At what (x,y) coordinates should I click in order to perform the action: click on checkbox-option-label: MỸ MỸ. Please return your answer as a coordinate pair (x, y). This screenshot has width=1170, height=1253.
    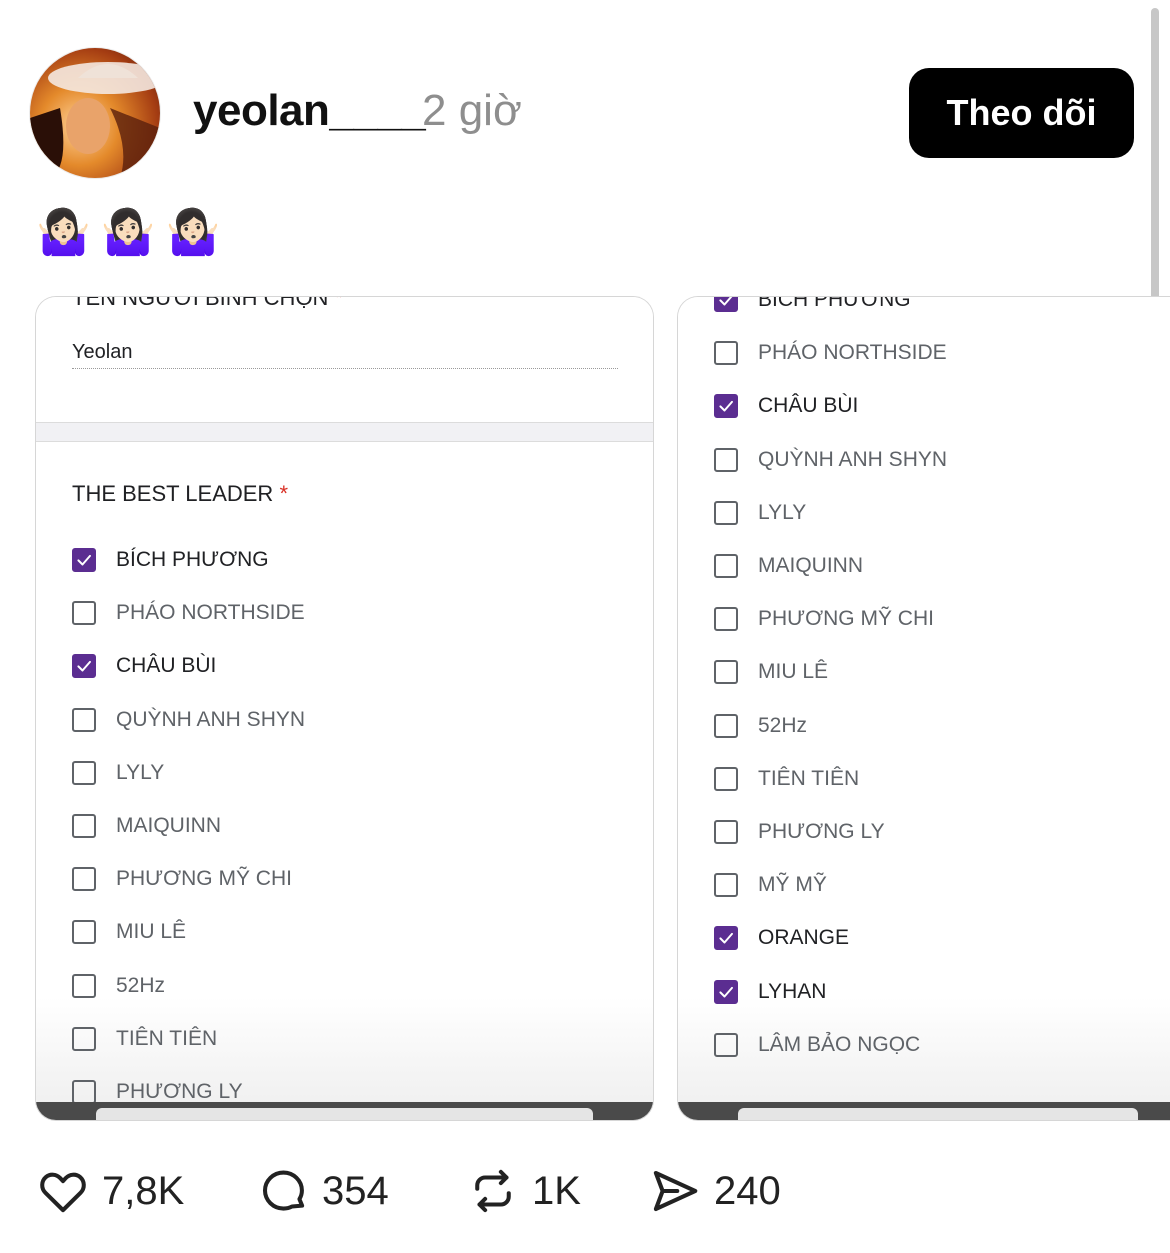
    Looking at the image, I should click on (792, 885).